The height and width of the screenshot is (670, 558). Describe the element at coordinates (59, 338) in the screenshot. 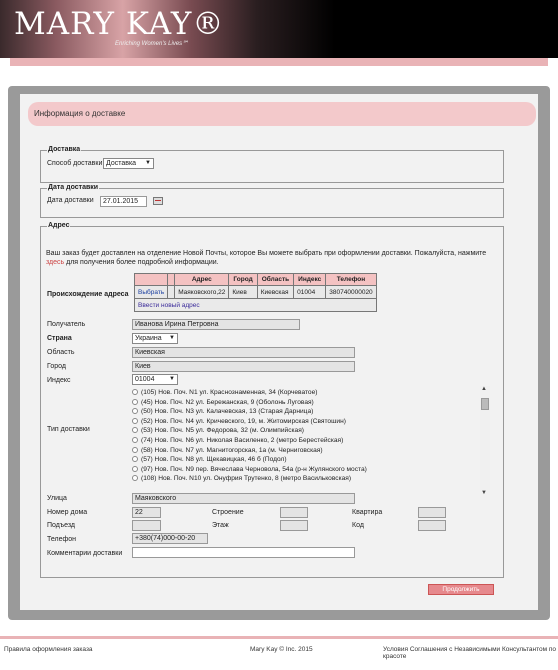

I see `country-label: Страна` at that location.